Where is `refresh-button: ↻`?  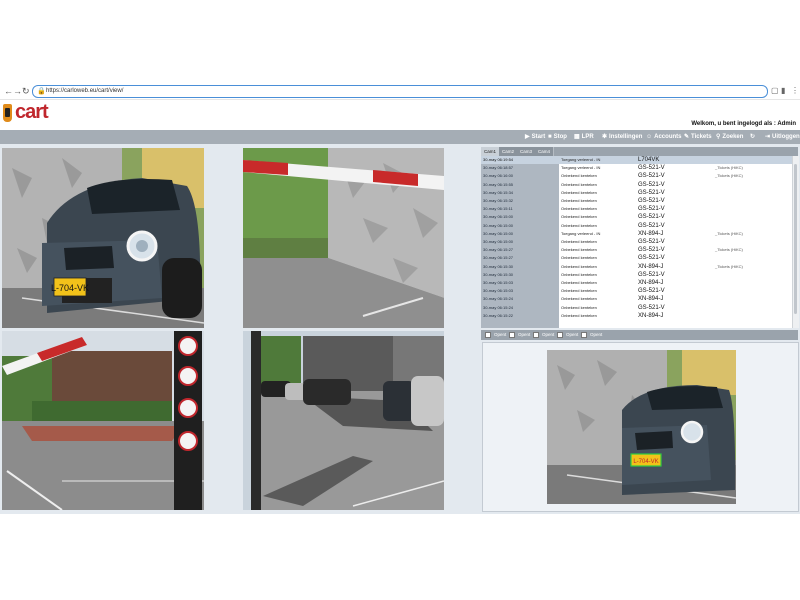 refresh-button: ↻ is located at coordinates (753, 137).